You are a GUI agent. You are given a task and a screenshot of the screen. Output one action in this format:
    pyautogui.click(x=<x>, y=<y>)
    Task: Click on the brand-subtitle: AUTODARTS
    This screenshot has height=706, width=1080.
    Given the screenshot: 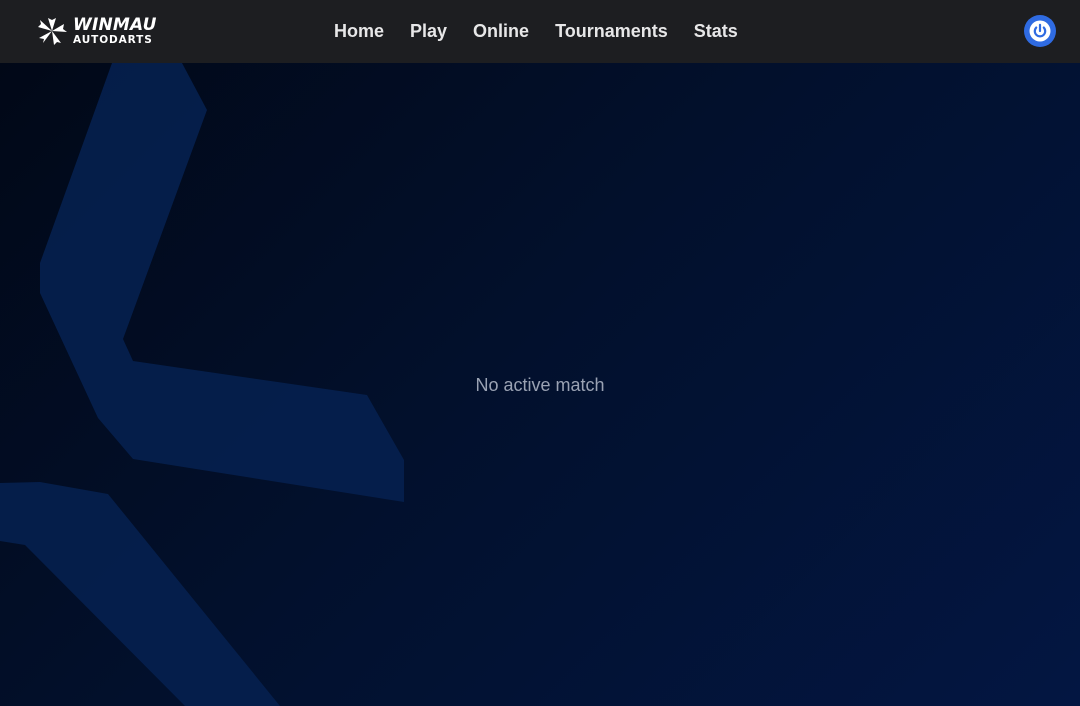 What is the action you would take?
    pyautogui.click(x=113, y=39)
    